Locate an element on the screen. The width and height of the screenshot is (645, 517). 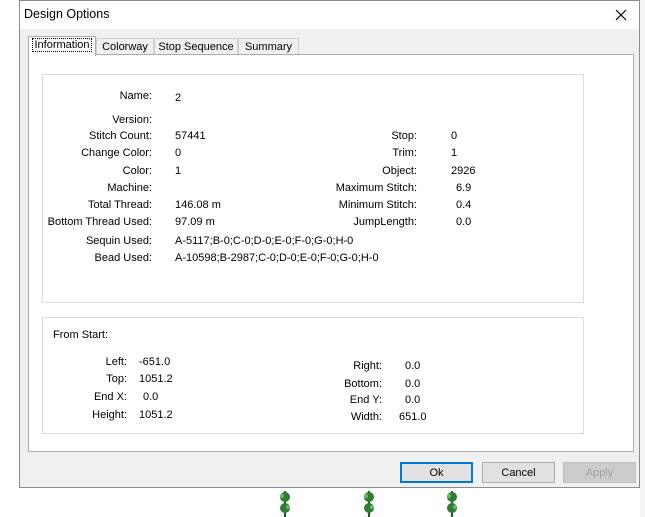
left-label: Left: is located at coordinates (116, 362).